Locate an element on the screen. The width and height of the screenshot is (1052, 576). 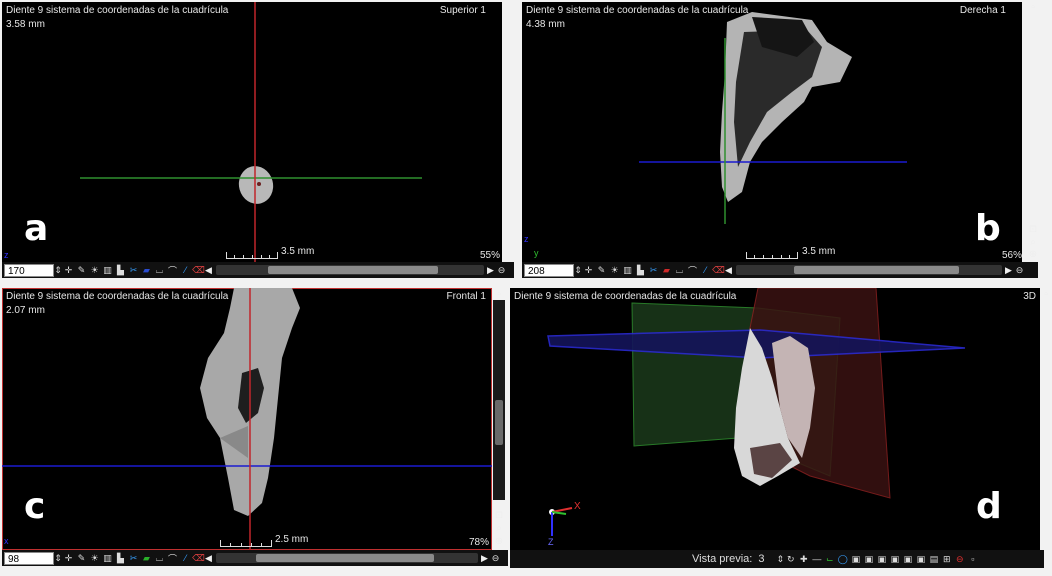
axis-icon: ⌙ is located at coordinates (829, 559).